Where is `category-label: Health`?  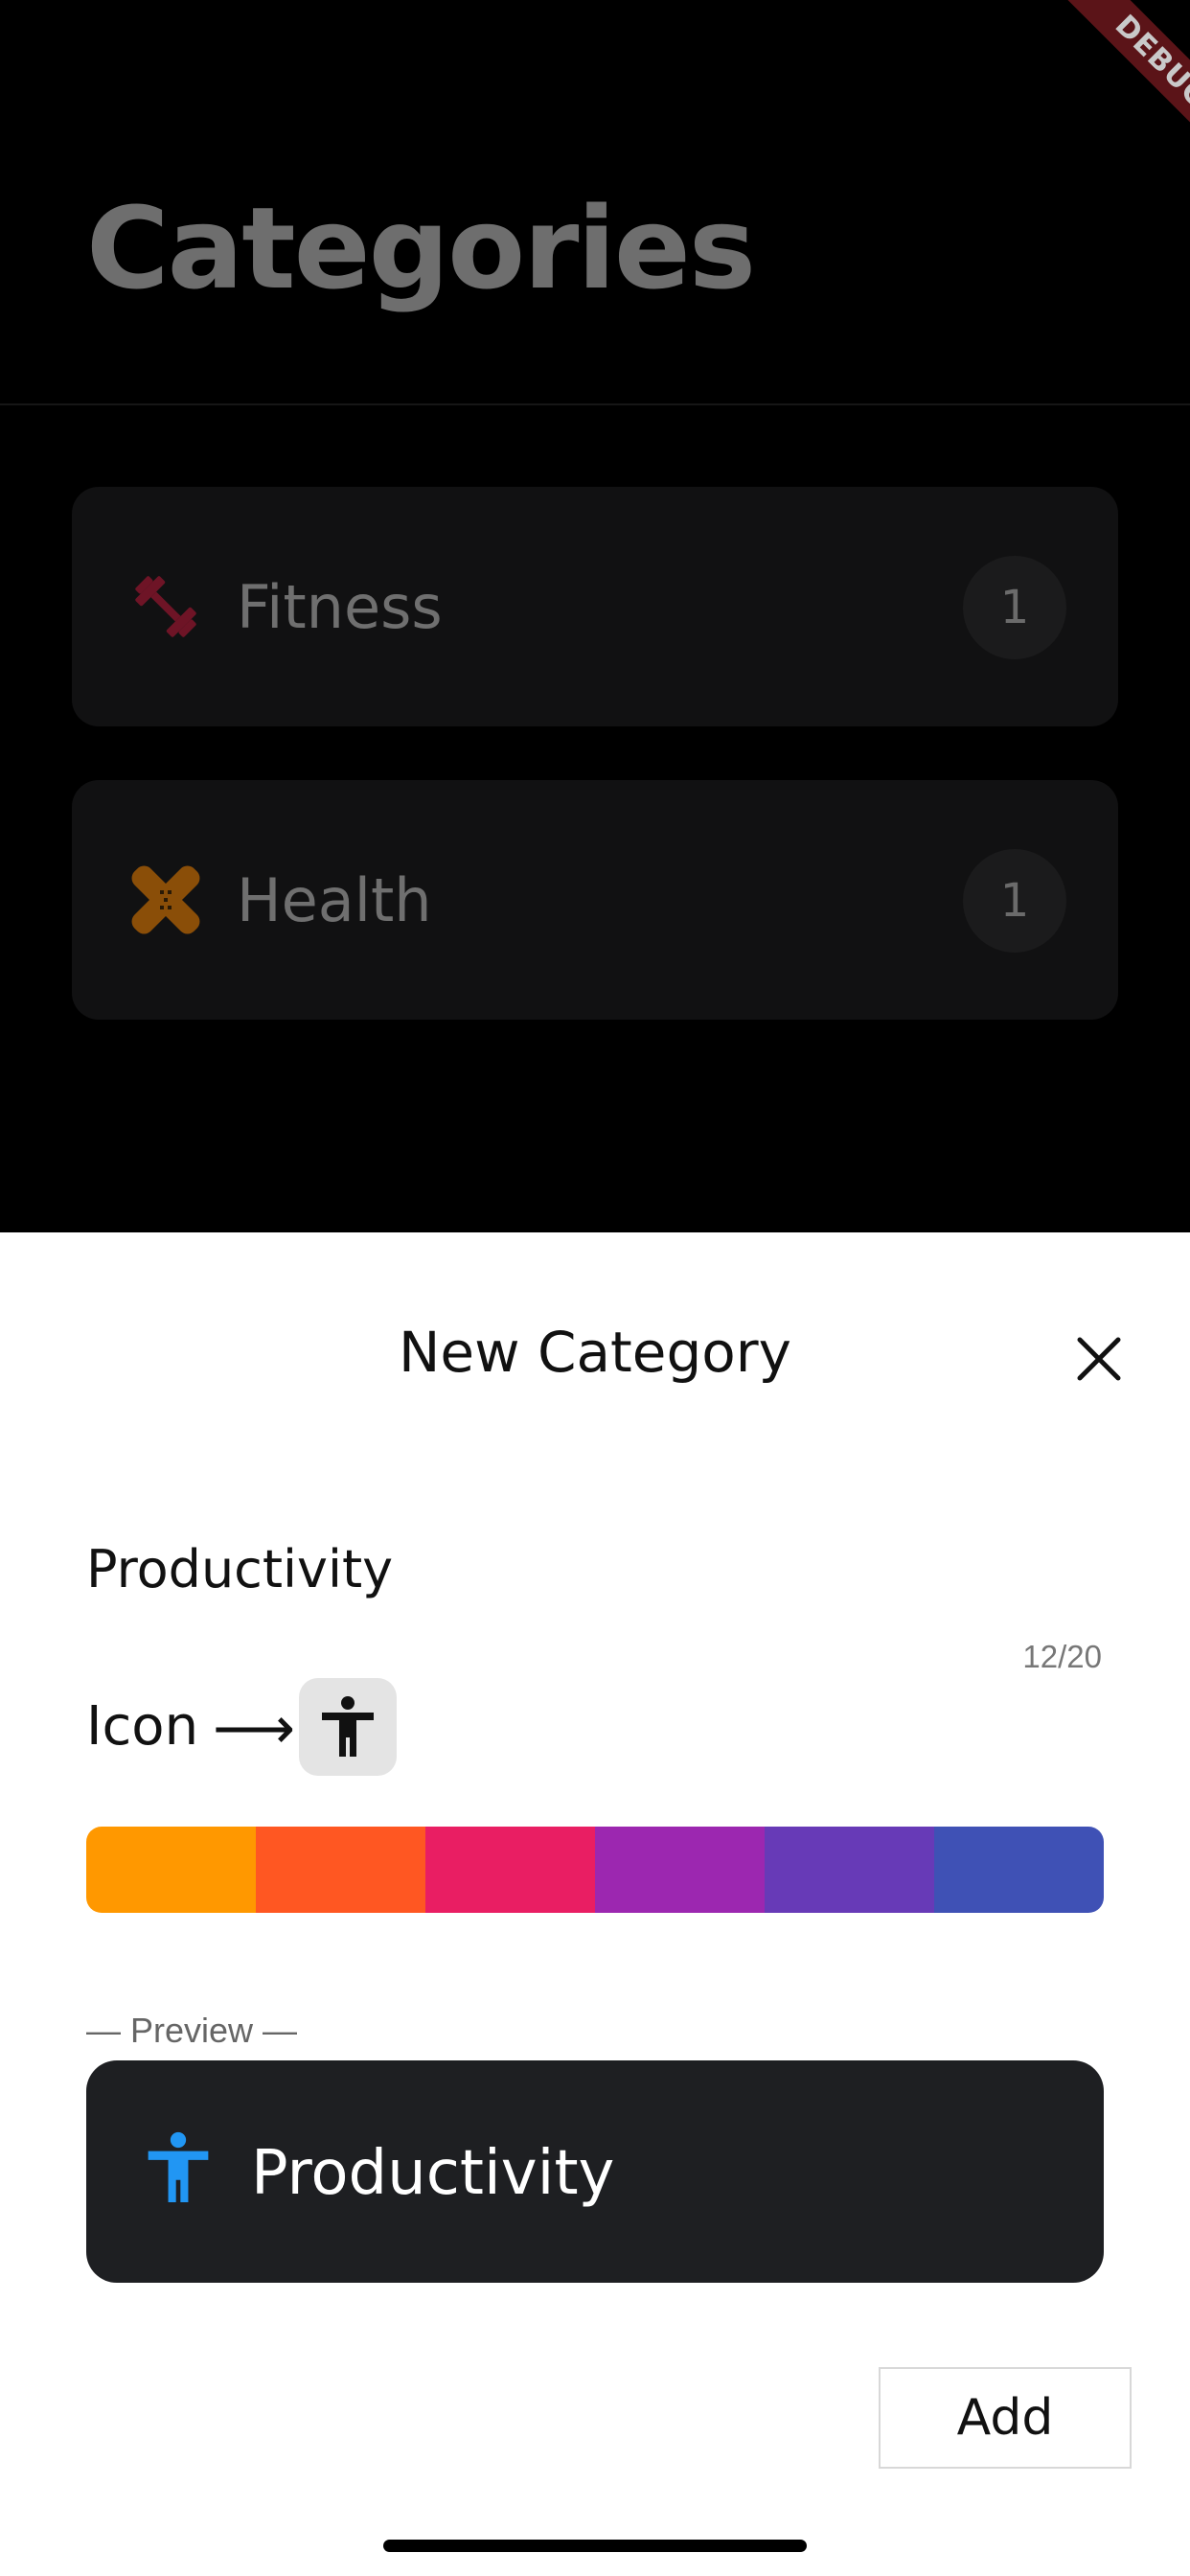
category-label: Health is located at coordinates (334, 900).